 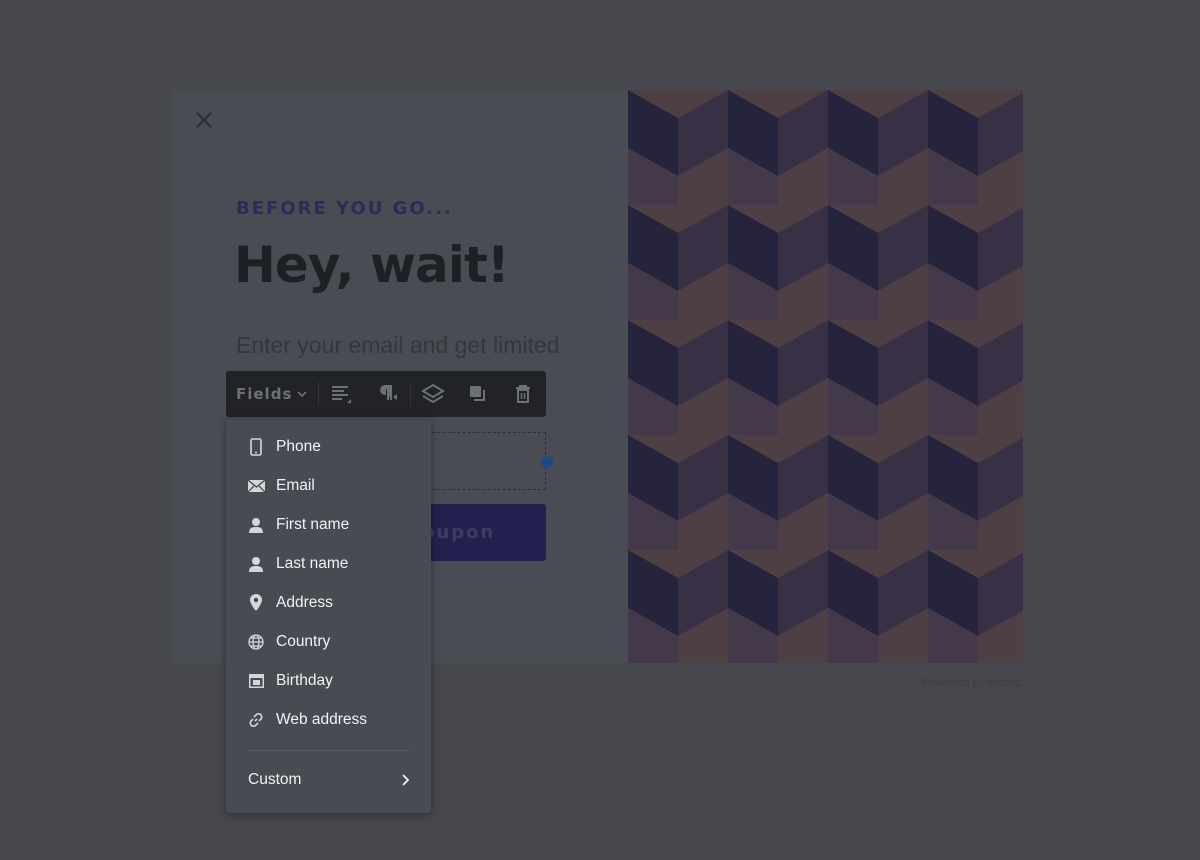 What do you see at coordinates (328, 750) in the screenshot?
I see `menu-divider` at bounding box center [328, 750].